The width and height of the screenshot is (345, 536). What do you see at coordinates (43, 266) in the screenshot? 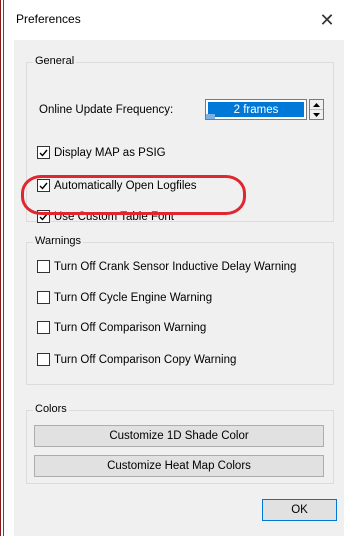
I see `warning-crank-checkbox` at bounding box center [43, 266].